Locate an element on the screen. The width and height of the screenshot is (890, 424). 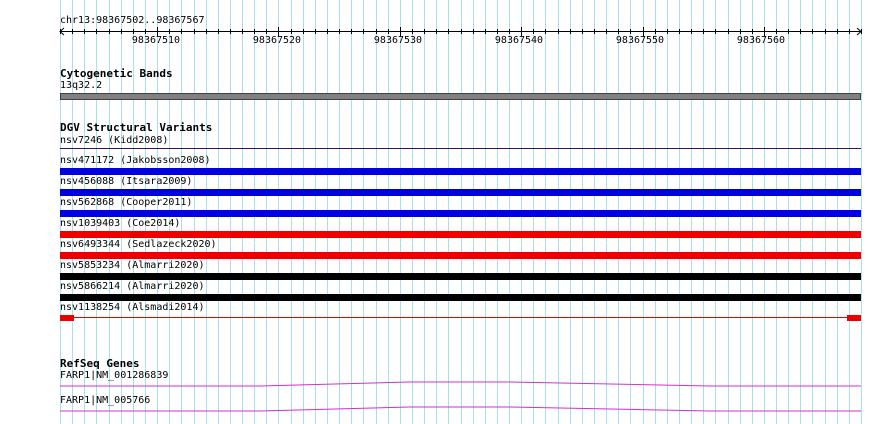
ruler-tick-label: 98367520 is located at coordinates (277, 40).